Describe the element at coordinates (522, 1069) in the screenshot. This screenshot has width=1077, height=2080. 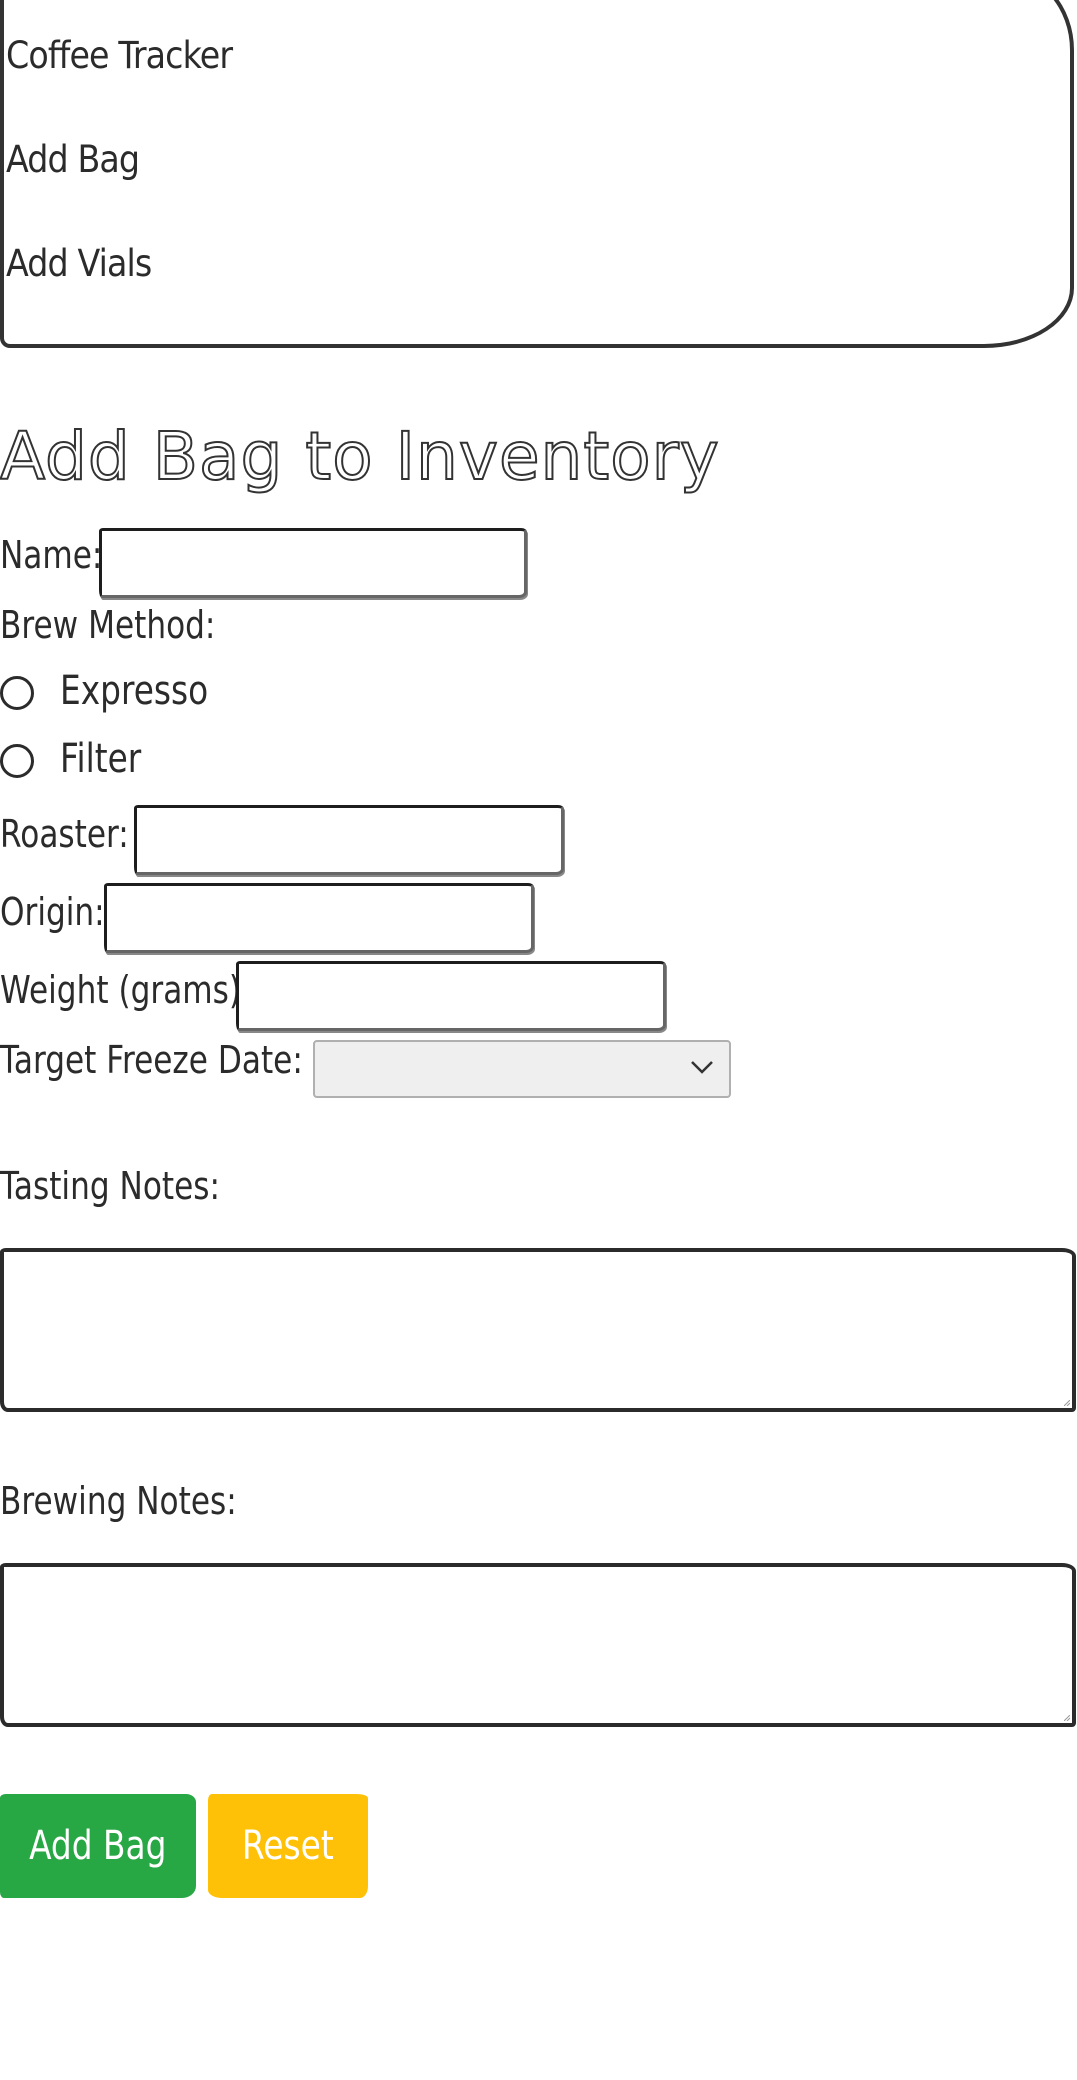
I see `freeze-date-select` at that location.